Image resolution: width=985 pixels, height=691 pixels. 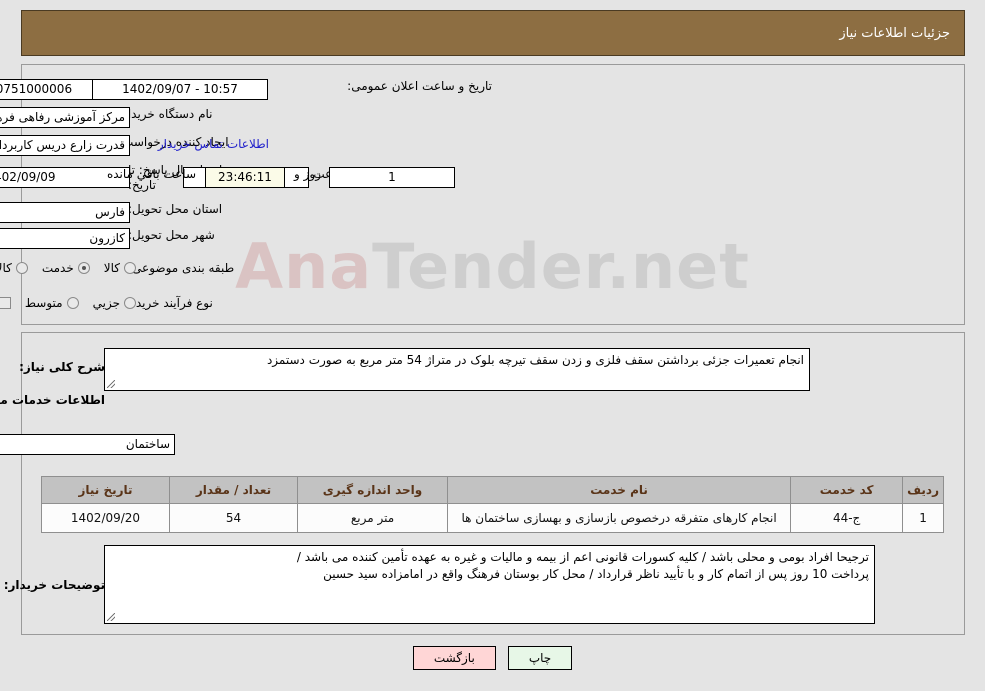 I want to click on buyer-org-row: نام دستگاه خریدار:, so click(x=179, y=114).